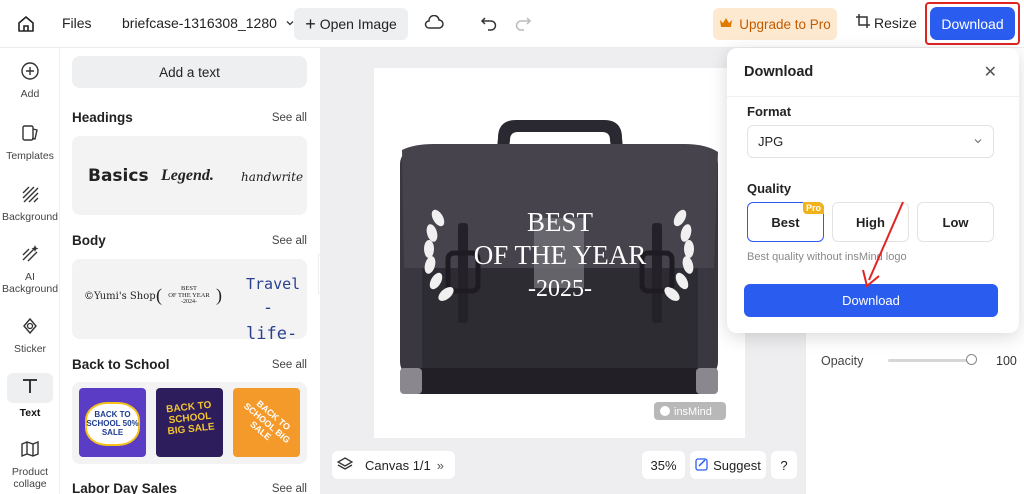 The width and height of the screenshot is (1024, 494). I want to click on templates-icon, so click(30, 136).